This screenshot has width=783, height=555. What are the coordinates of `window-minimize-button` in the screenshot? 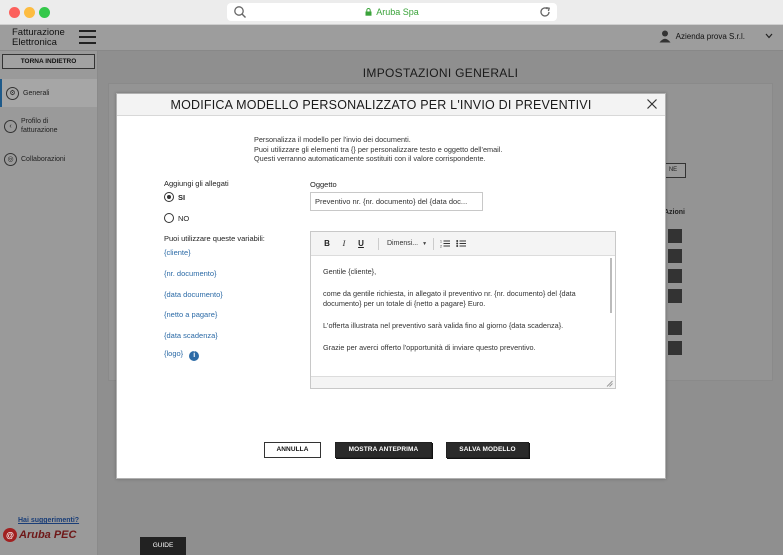 It's located at (29, 12).